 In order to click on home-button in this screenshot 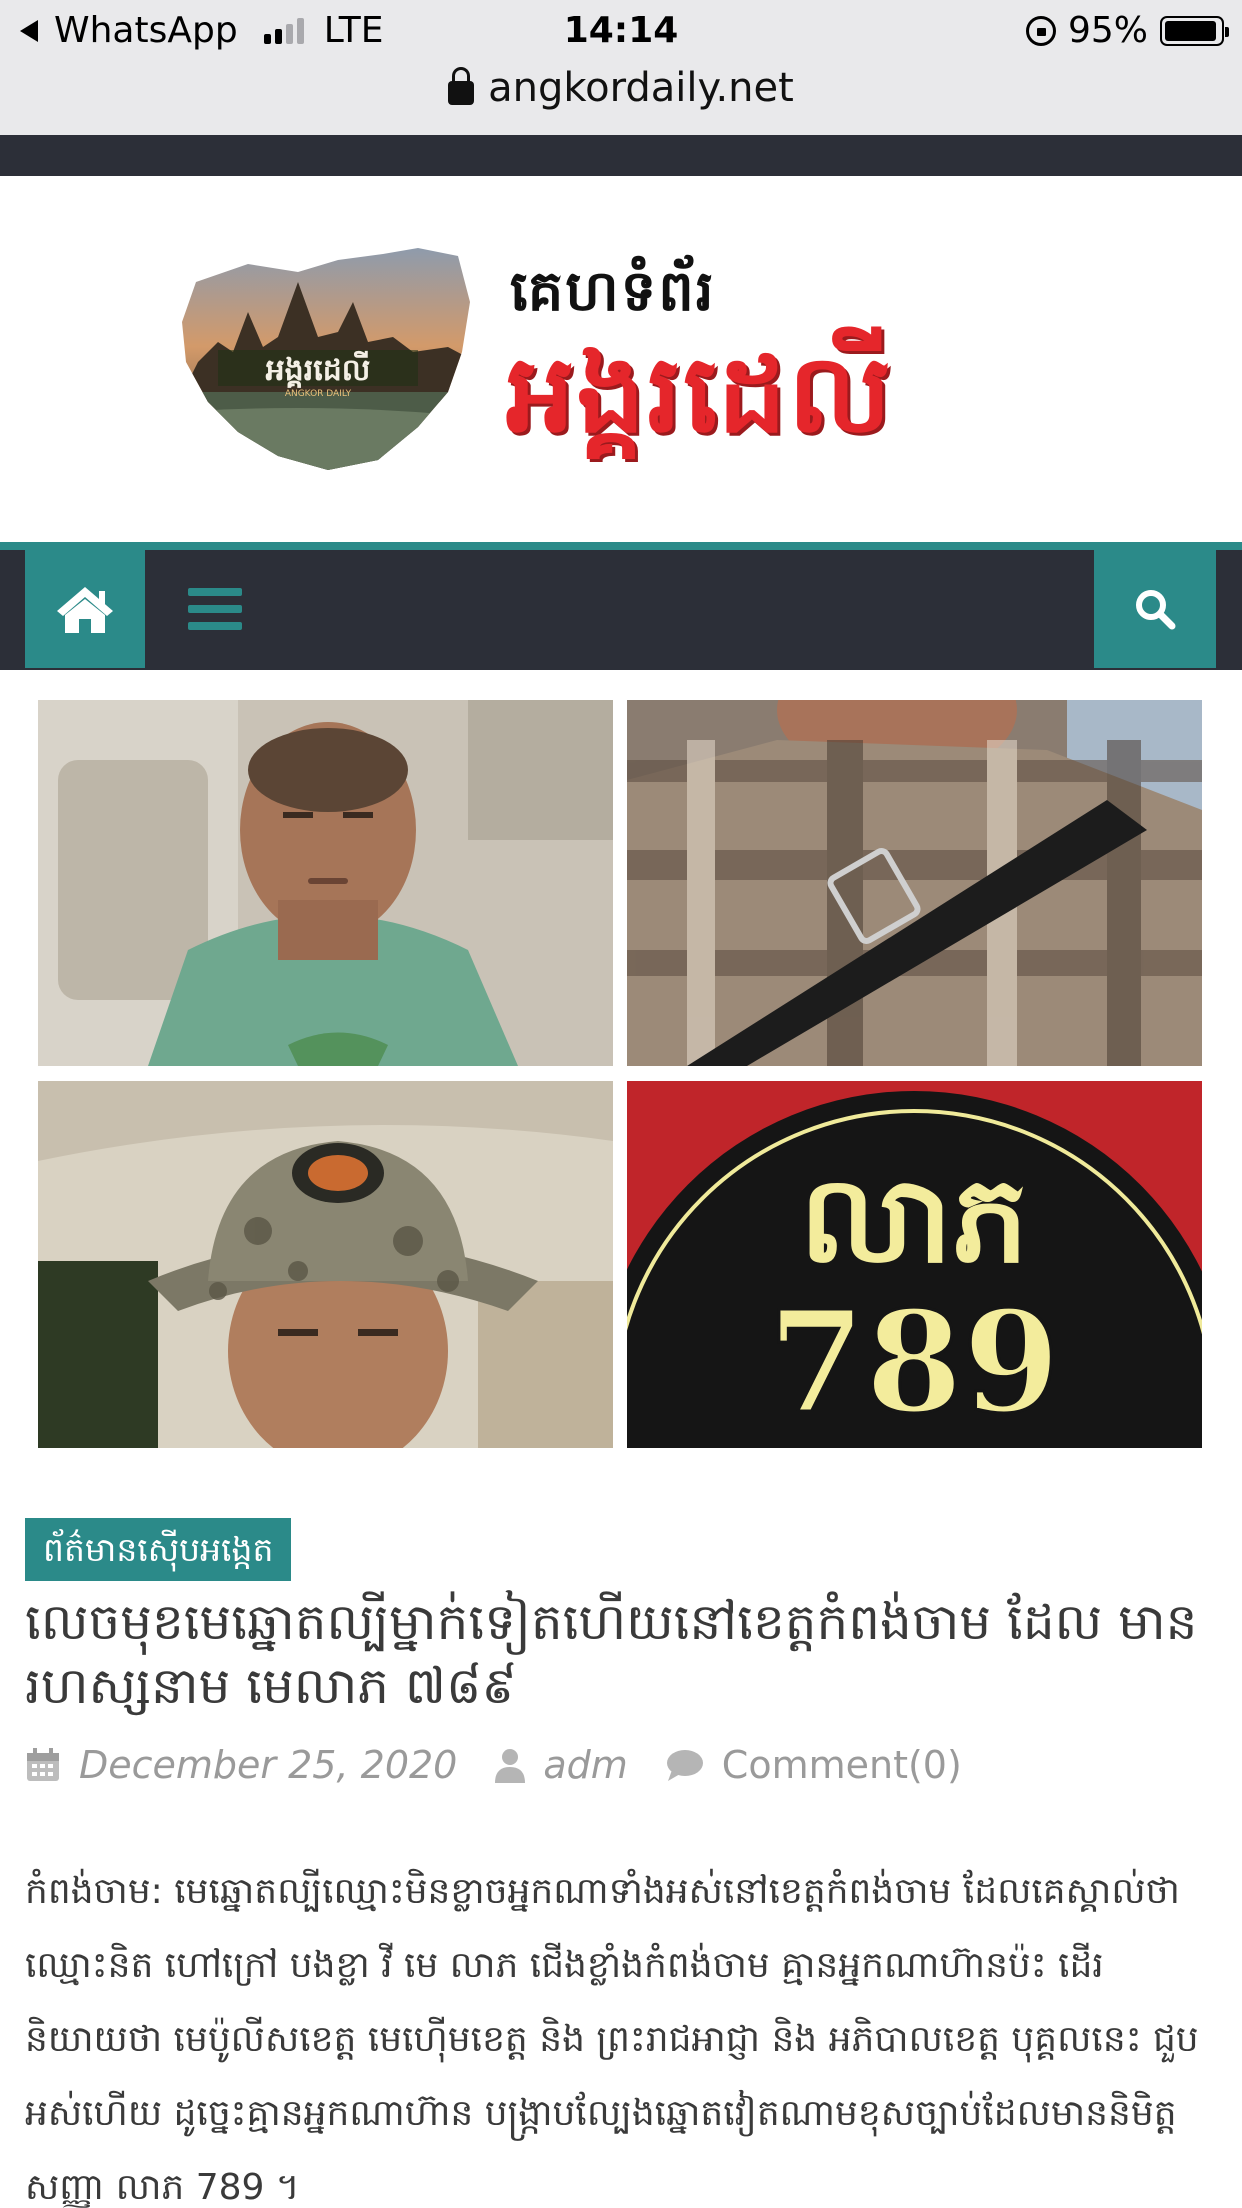, I will do `click(85, 609)`.